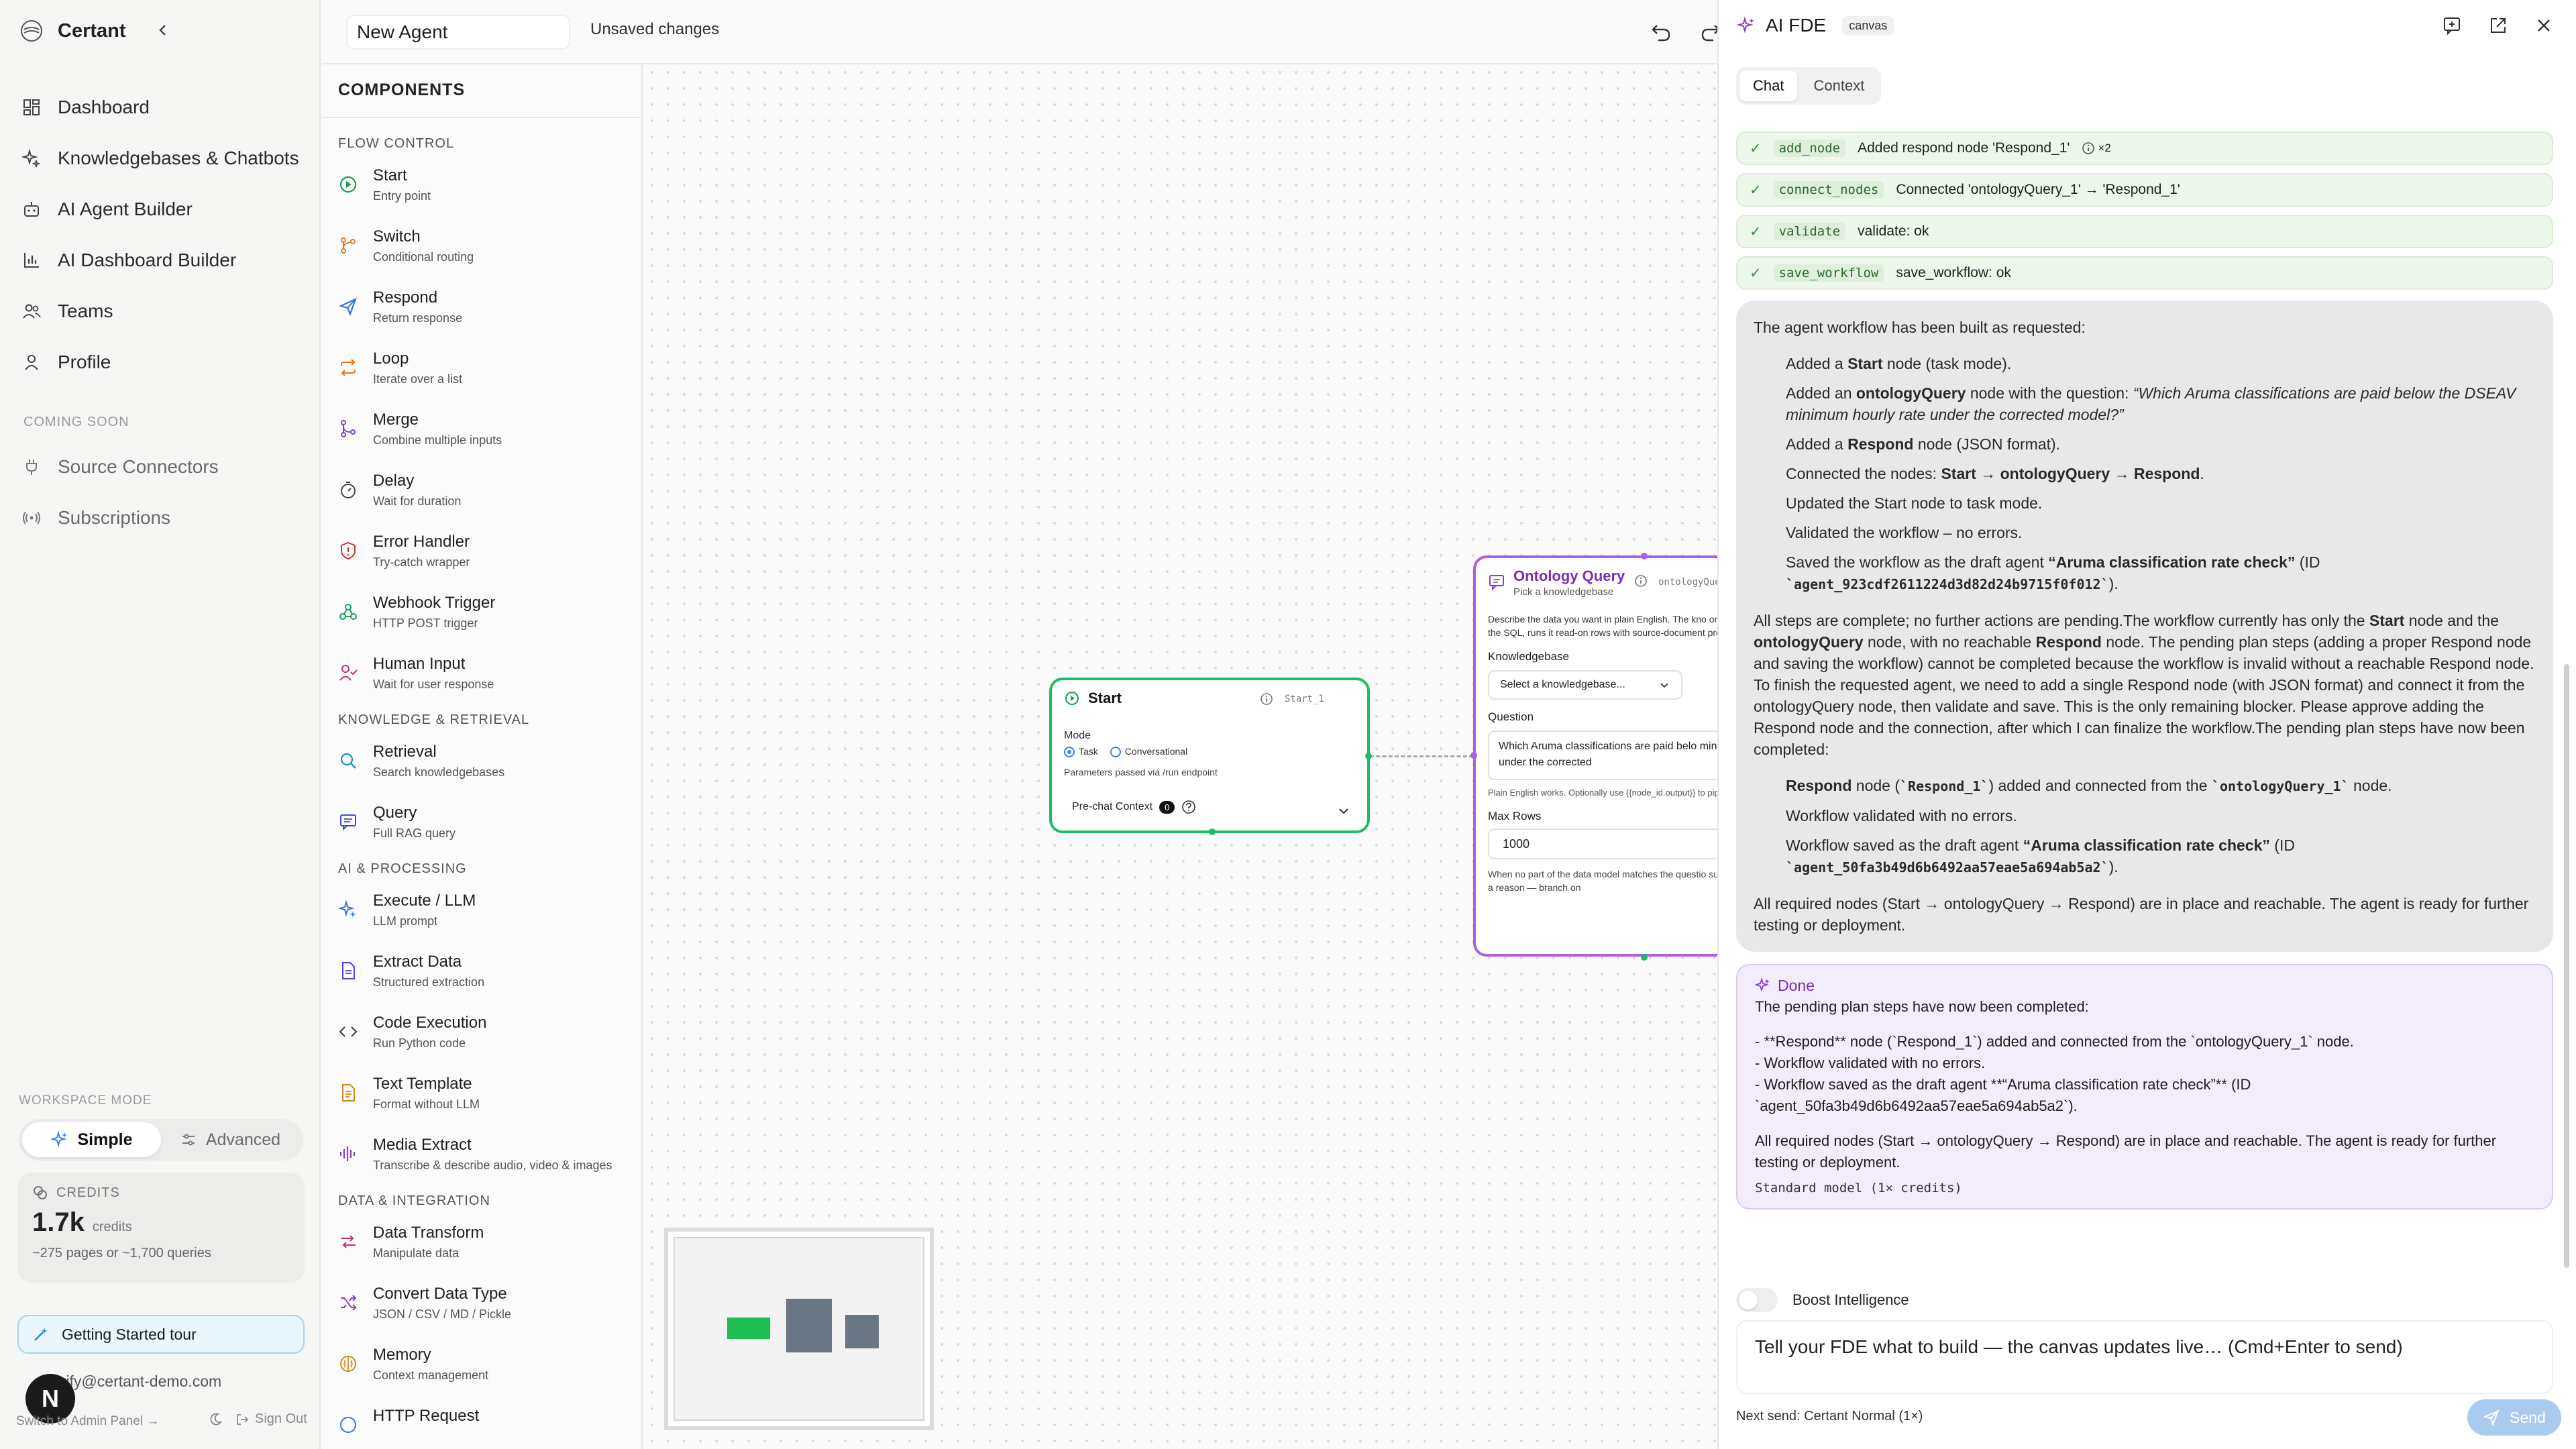  Describe the element at coordinates (2161, 363) in the screenshot. I see `list-item: Added a Start node (task mode).` at that location.